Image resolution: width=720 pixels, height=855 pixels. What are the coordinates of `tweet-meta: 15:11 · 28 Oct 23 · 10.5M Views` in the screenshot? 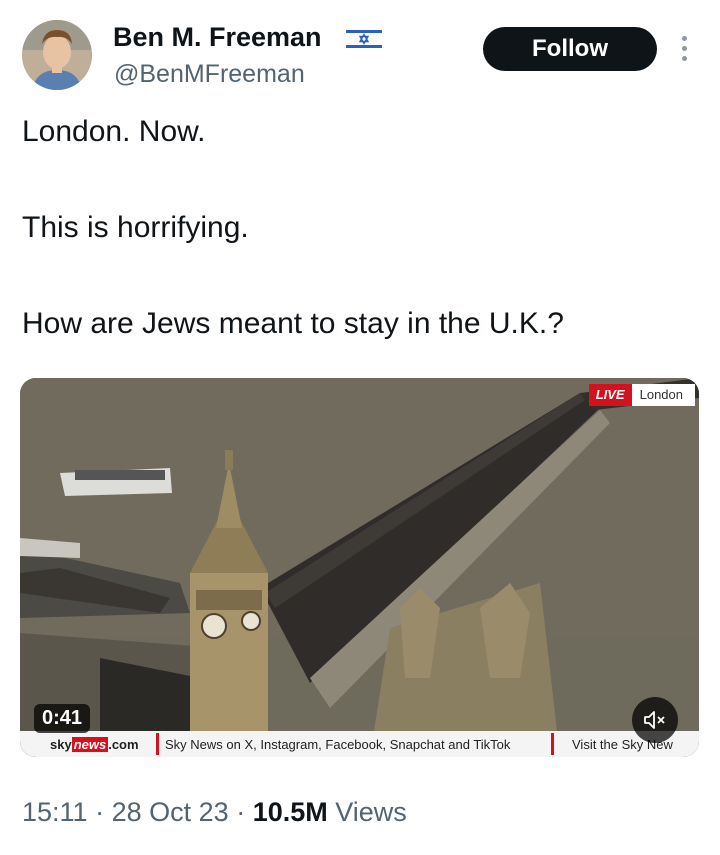 It's located at (214, 812).